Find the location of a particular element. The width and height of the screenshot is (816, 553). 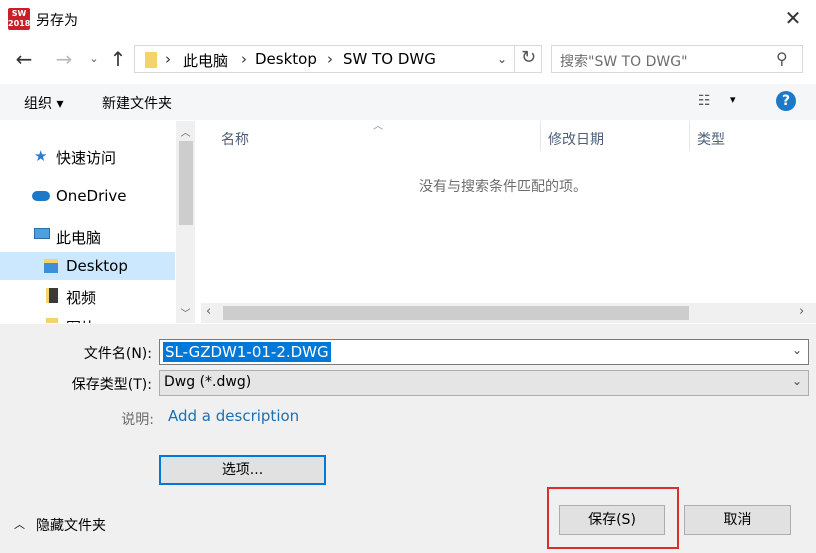

add-description-link: Add a description is located at coordinates (233, 416).